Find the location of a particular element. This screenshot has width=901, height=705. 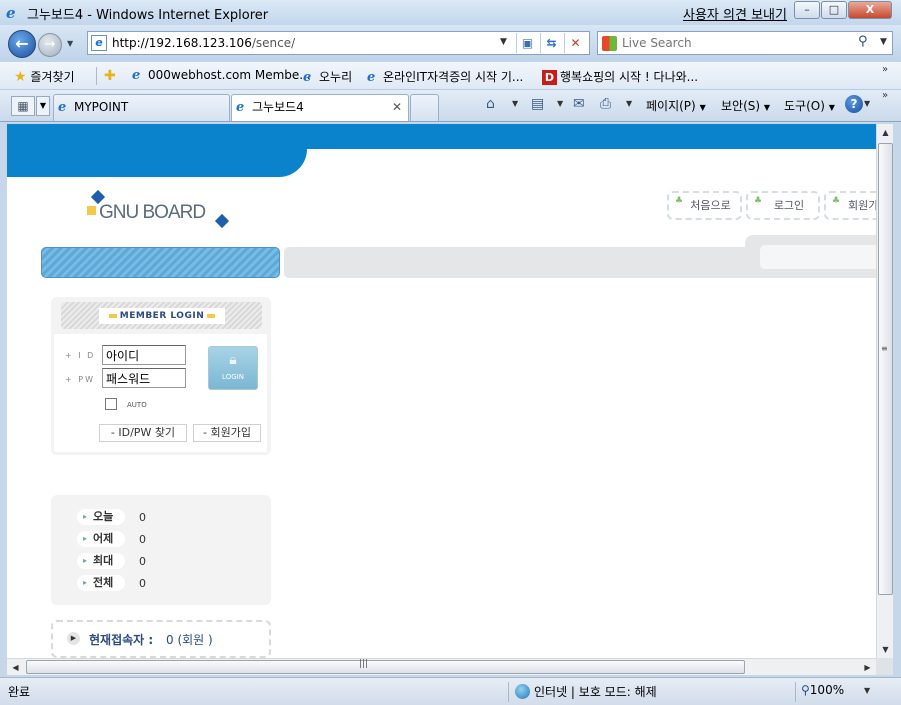

print-icon: ⎙ is located at coordinates (605, 104).